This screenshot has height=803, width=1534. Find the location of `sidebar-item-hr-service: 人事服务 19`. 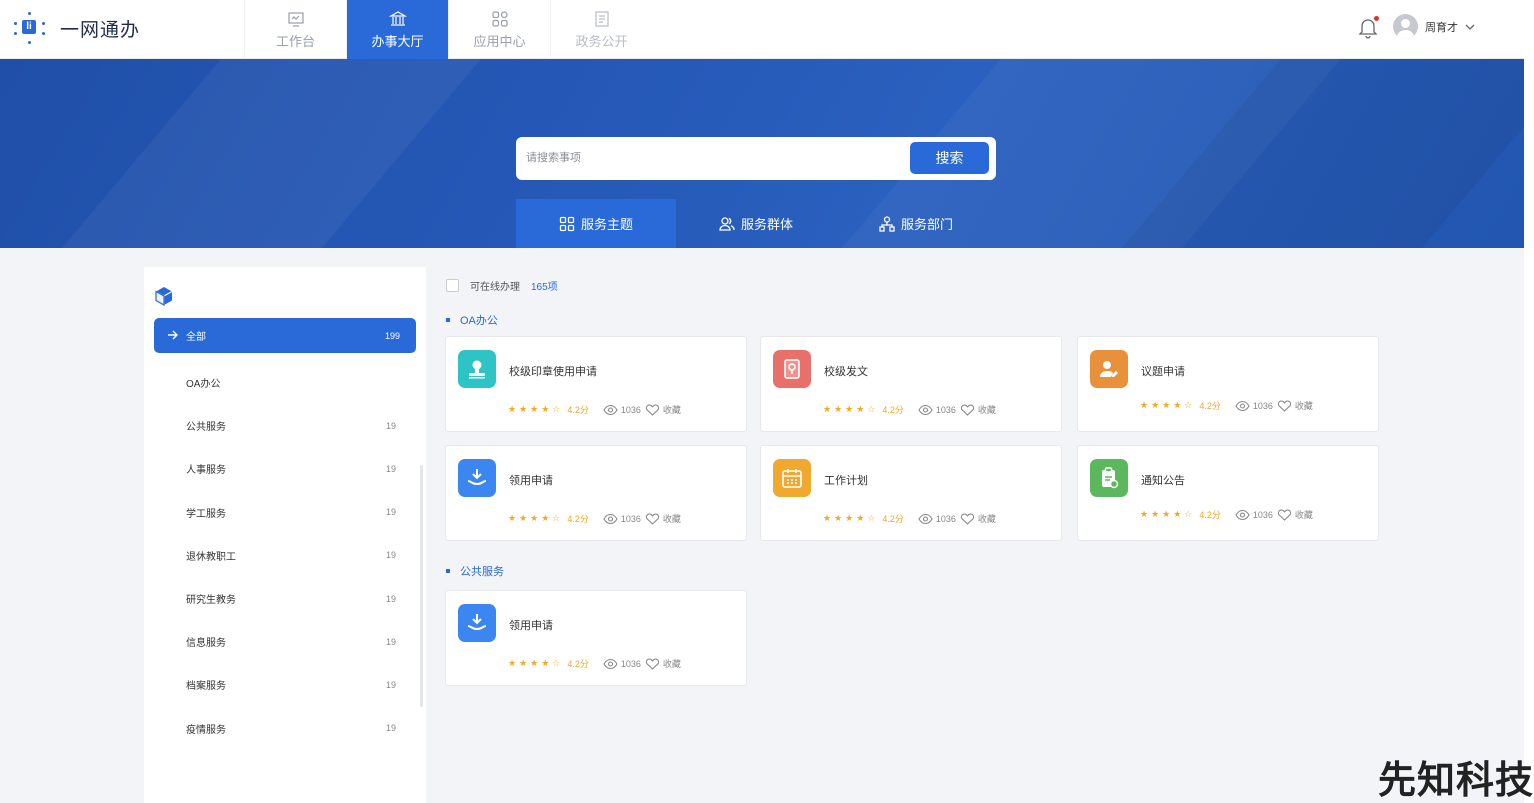

sidebar-item-hr-service: 人事服务 19 is located at coordinates (285, 468).